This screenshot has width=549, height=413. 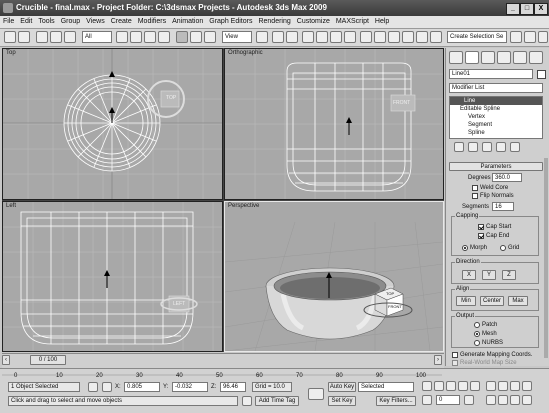 I want to click on menu-modifiers: Modifiers, so click(x=152, y=22).